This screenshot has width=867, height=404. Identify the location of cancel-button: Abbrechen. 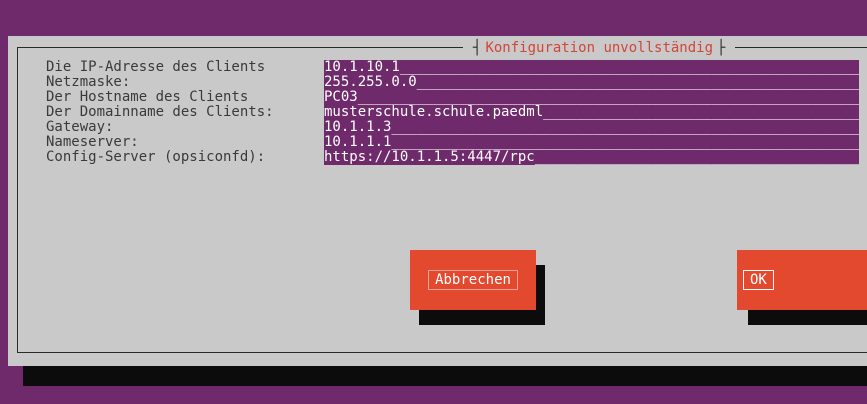
(473, 280).